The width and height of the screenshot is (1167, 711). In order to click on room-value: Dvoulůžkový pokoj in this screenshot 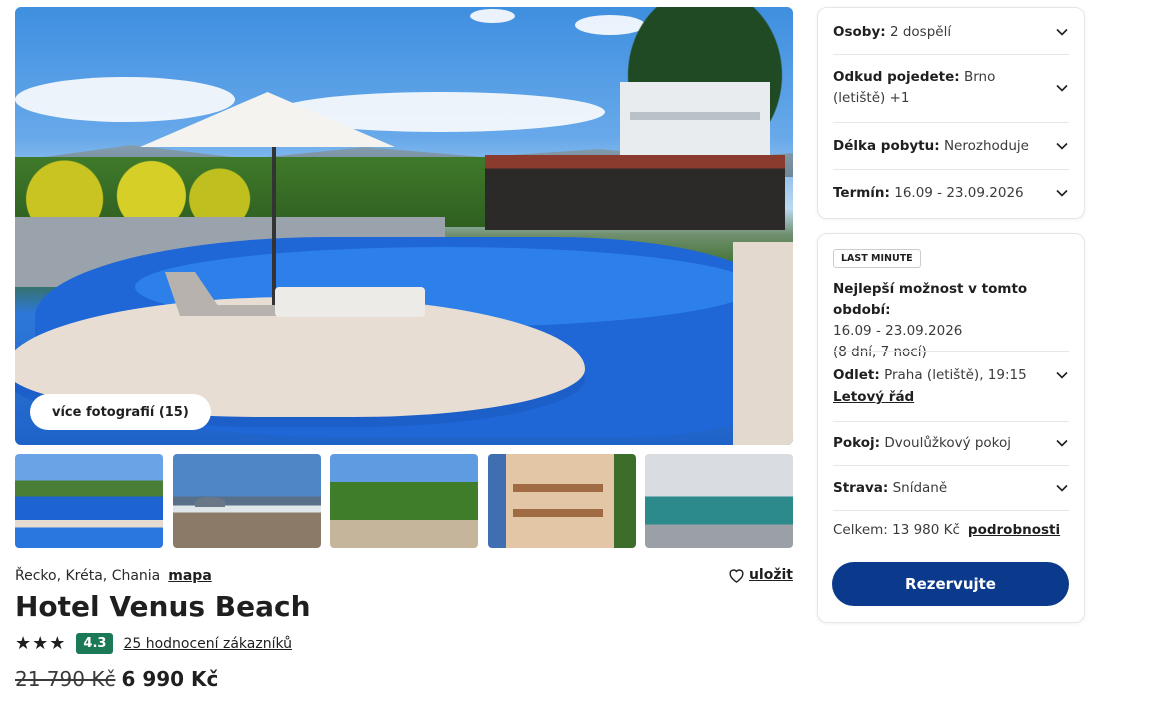, I will do `click(948, 443)`.